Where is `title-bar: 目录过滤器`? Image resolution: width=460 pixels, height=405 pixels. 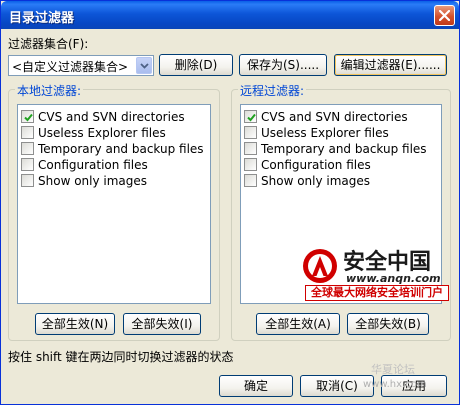 title-bar: 目录过滤器 is located at coordinates (230, 15).